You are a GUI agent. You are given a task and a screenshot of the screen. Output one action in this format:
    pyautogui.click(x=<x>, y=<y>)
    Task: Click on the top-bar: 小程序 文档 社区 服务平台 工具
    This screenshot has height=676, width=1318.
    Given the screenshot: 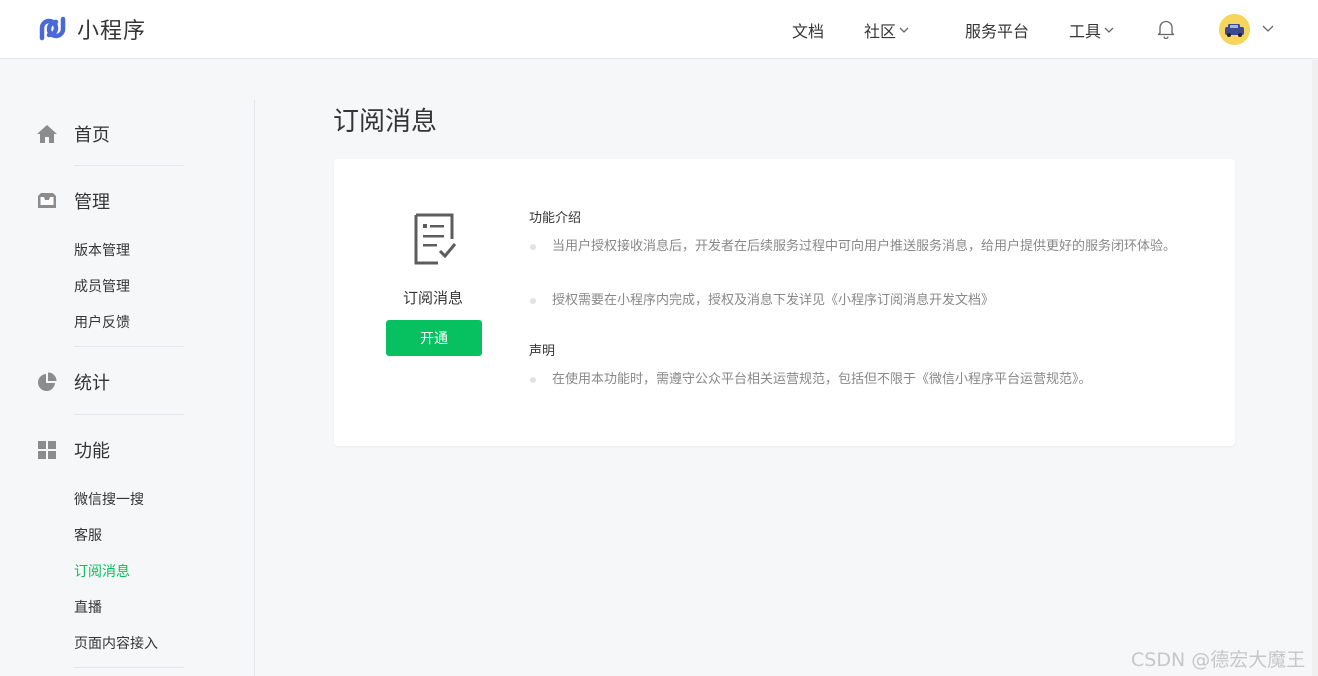 What is the action you would take?
    pyautogui.click(x=659, y=29)
    